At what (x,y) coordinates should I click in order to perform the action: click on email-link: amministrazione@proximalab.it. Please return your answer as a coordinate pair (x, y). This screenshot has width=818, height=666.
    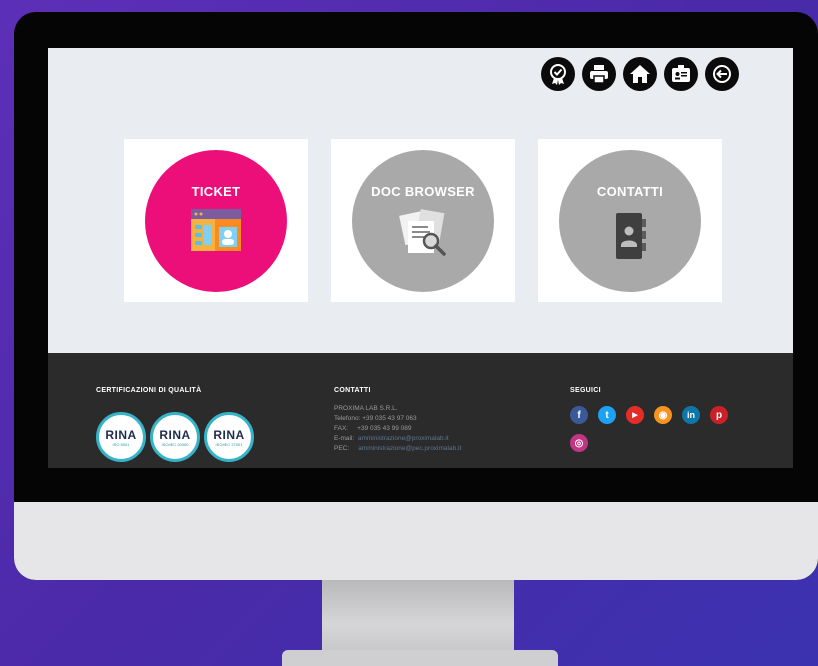
    Looking at the image, I should click on (403, 438).